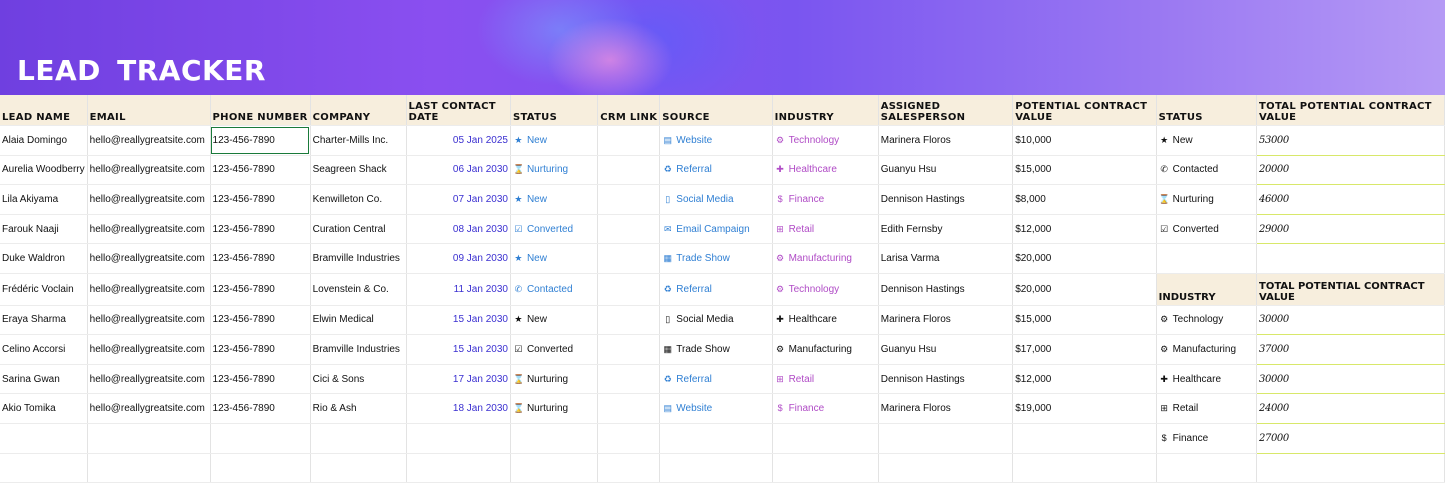 The height and width of the screenshot is (483, 1445). Describe the element at coordinates (358, 229) in the screenshot. I see `company-cell: Curation Central` at that location.